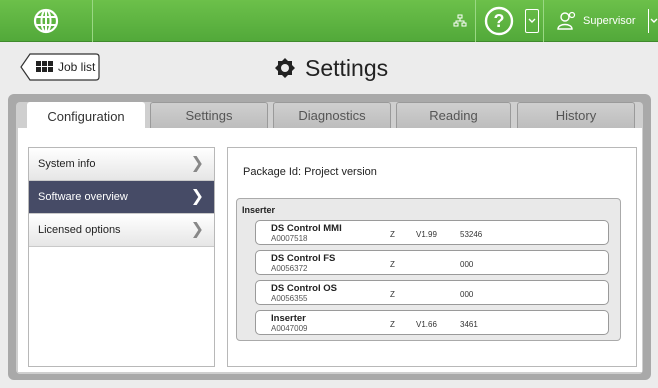  Describe the element at coordinates (44, 66) in the screenshot. I see `grid-icon` at that location.